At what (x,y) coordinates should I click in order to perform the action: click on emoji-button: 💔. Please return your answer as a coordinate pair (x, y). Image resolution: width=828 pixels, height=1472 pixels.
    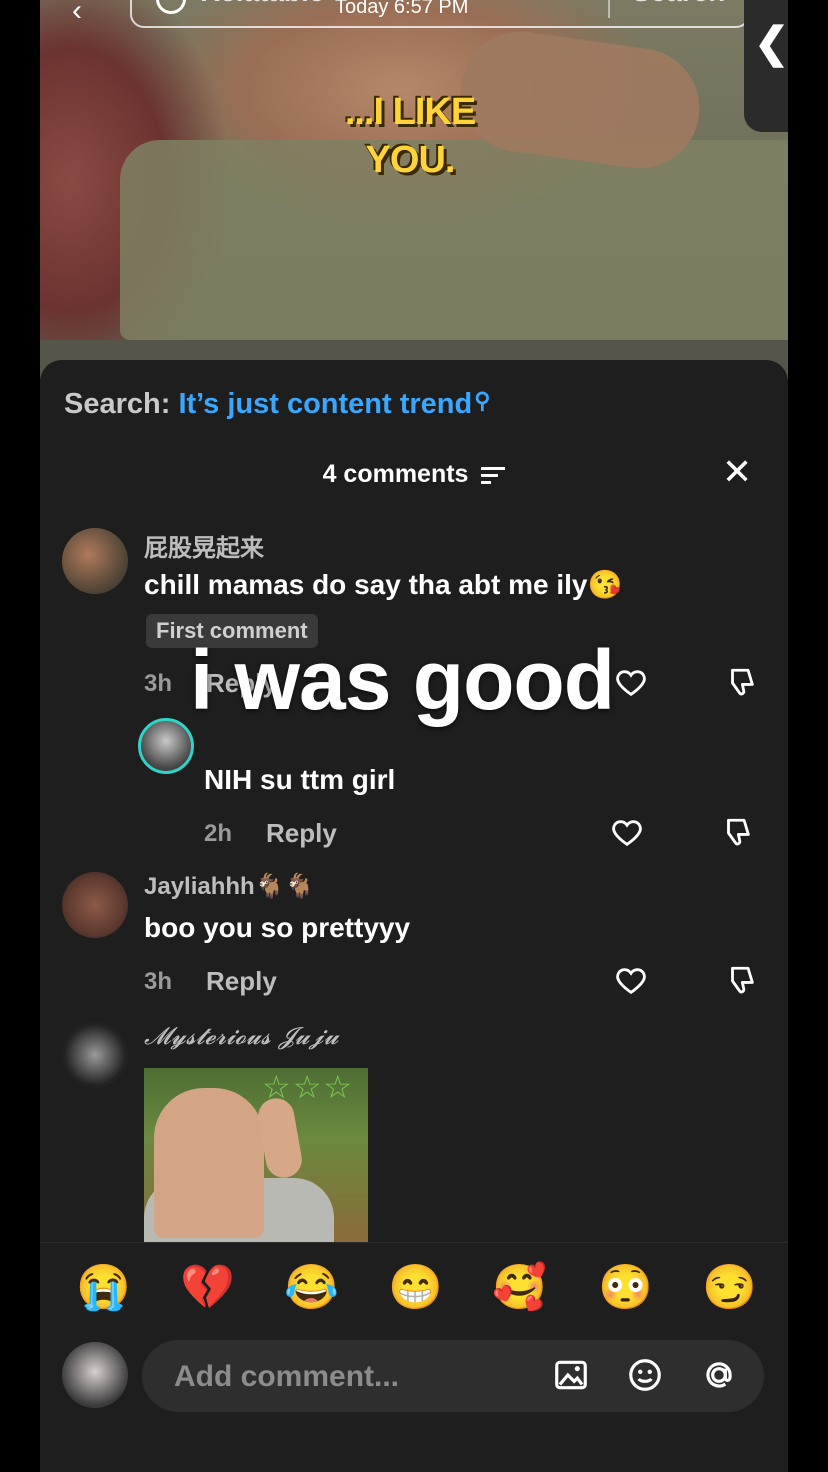
    Looking at the image, I should click on (207, 1287).